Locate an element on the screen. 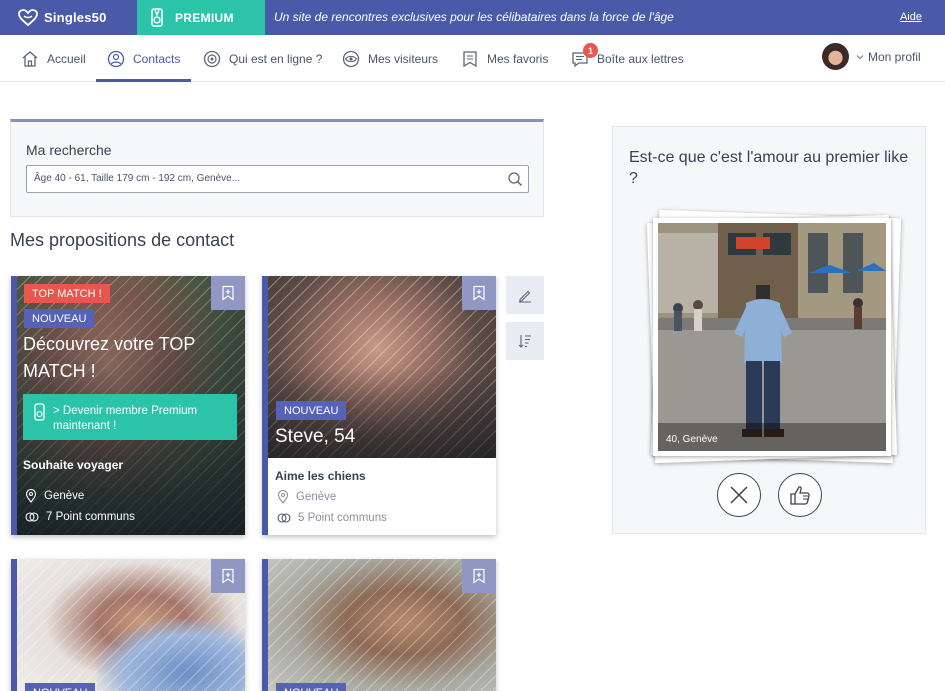 The image size is (945, 691). nav-label: Boîte aux lettres is located at coordinates (640, 58).